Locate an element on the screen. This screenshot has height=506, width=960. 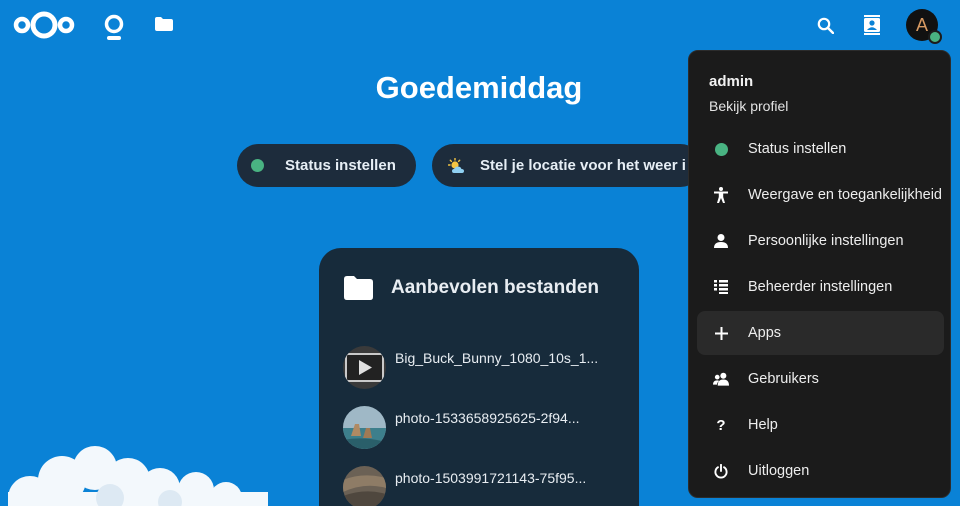
view-profile-link: Bekijk profiel is located at coordinates (748, 106).